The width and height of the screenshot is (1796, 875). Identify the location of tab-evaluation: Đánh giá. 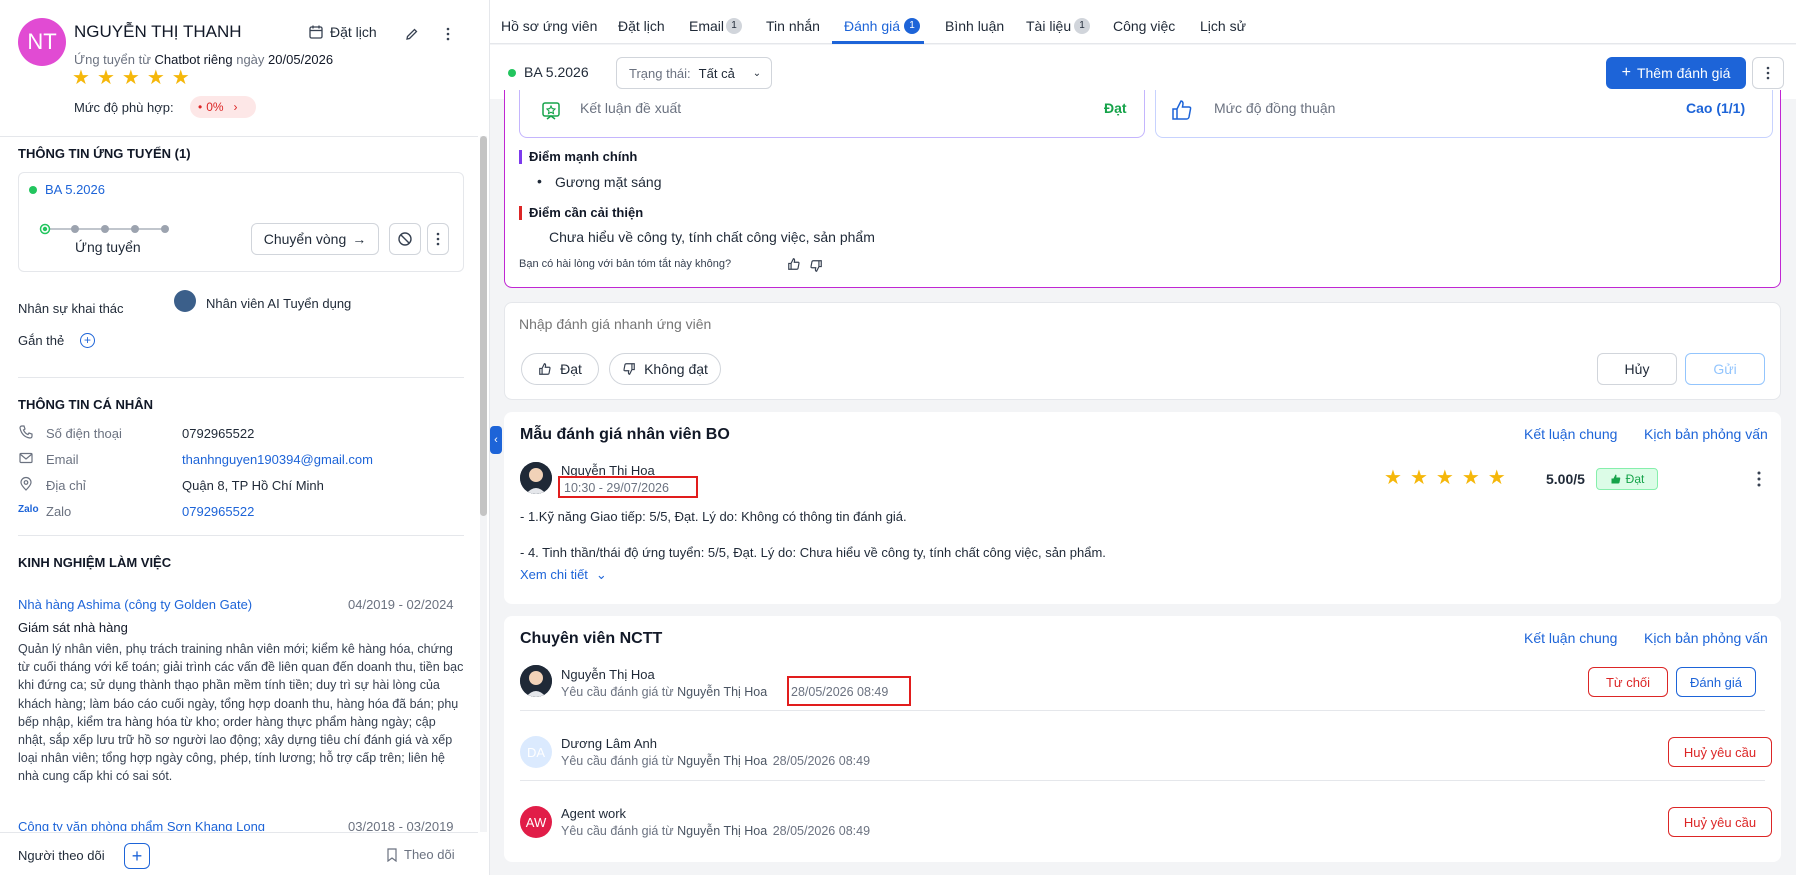
(872, 26).